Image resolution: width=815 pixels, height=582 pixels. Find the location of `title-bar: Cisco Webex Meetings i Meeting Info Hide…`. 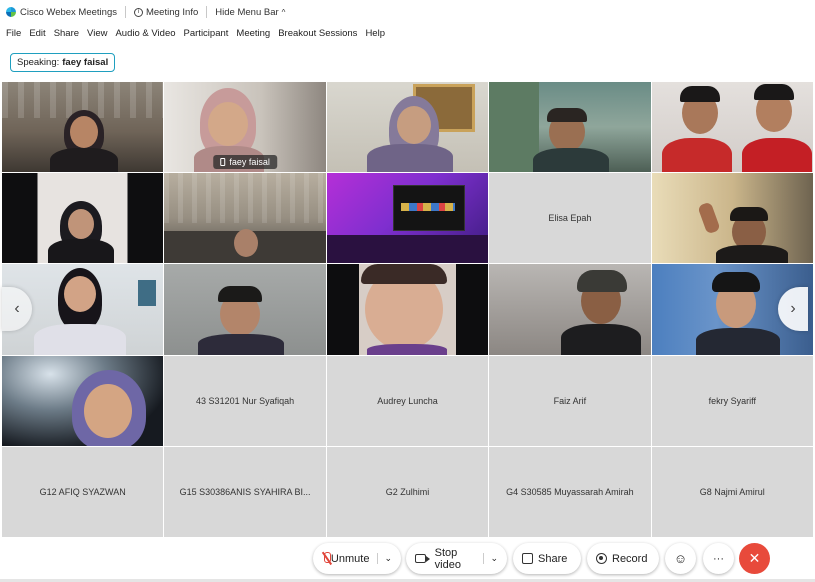

title-bar: Cisco Webex Meetings i Meeting Info Hide… is located at coordinates (407, 12).